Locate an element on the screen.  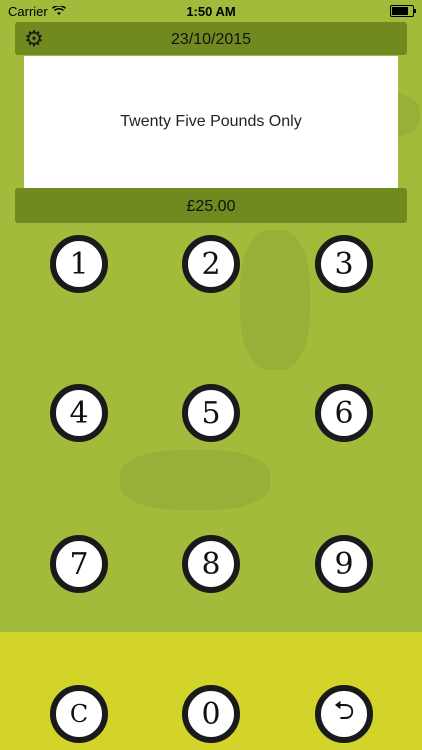
key-3: 3 is located at coordinates (344, 264).